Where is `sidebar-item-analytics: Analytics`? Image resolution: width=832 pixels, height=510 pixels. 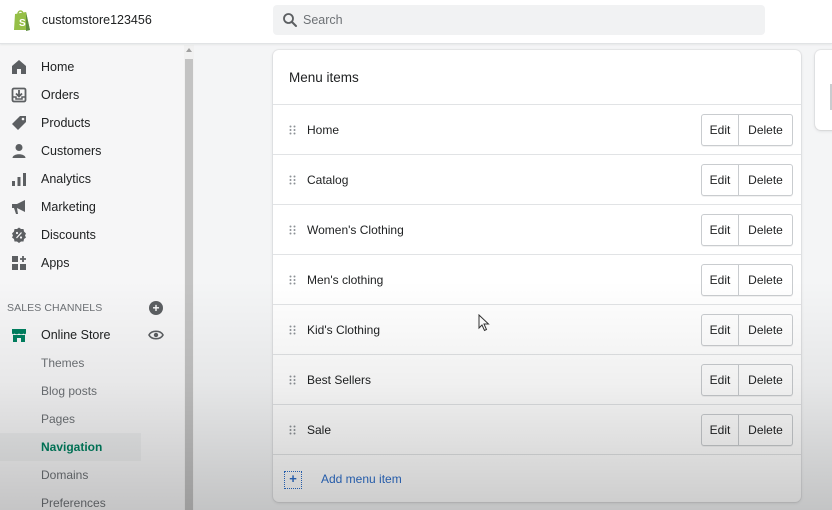
sidebar-item-analytics: Analytics is located at coordinates (92, 179).